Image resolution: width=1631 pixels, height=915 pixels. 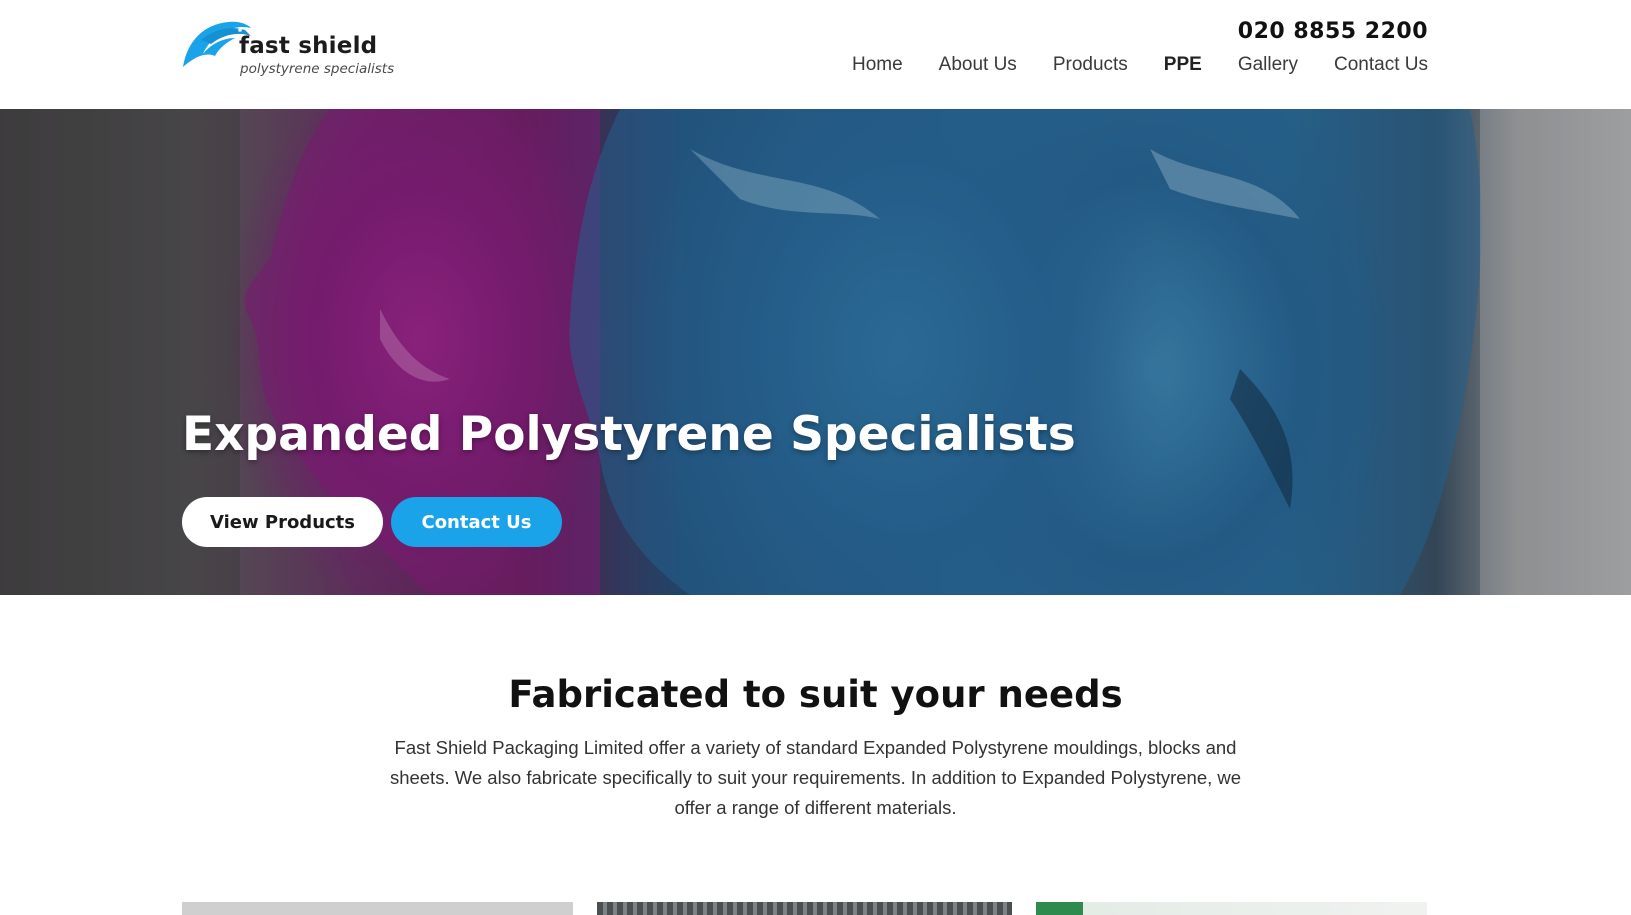 I want to click on view-products-button: View Products, so click(x=282, y=522).